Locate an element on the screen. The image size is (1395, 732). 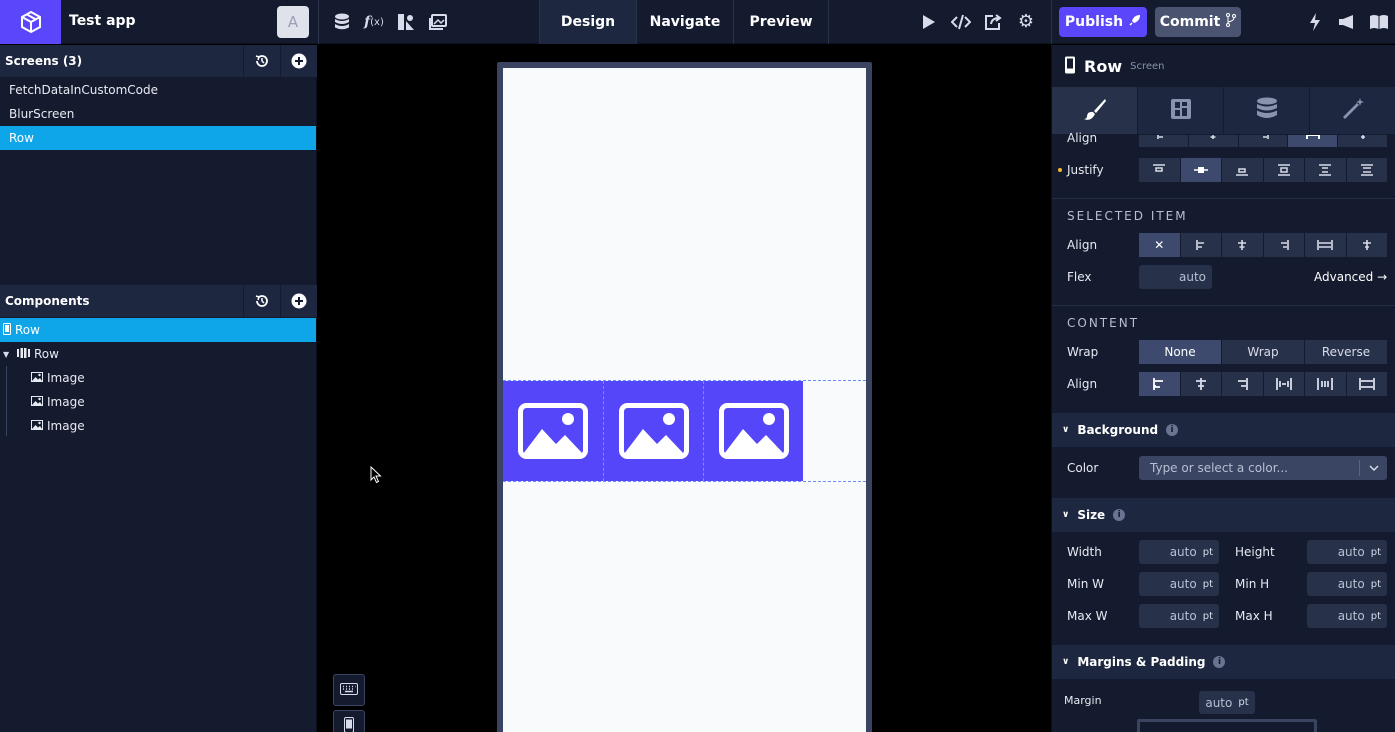
size-heading: Size is located at coordinates (1091, 515).